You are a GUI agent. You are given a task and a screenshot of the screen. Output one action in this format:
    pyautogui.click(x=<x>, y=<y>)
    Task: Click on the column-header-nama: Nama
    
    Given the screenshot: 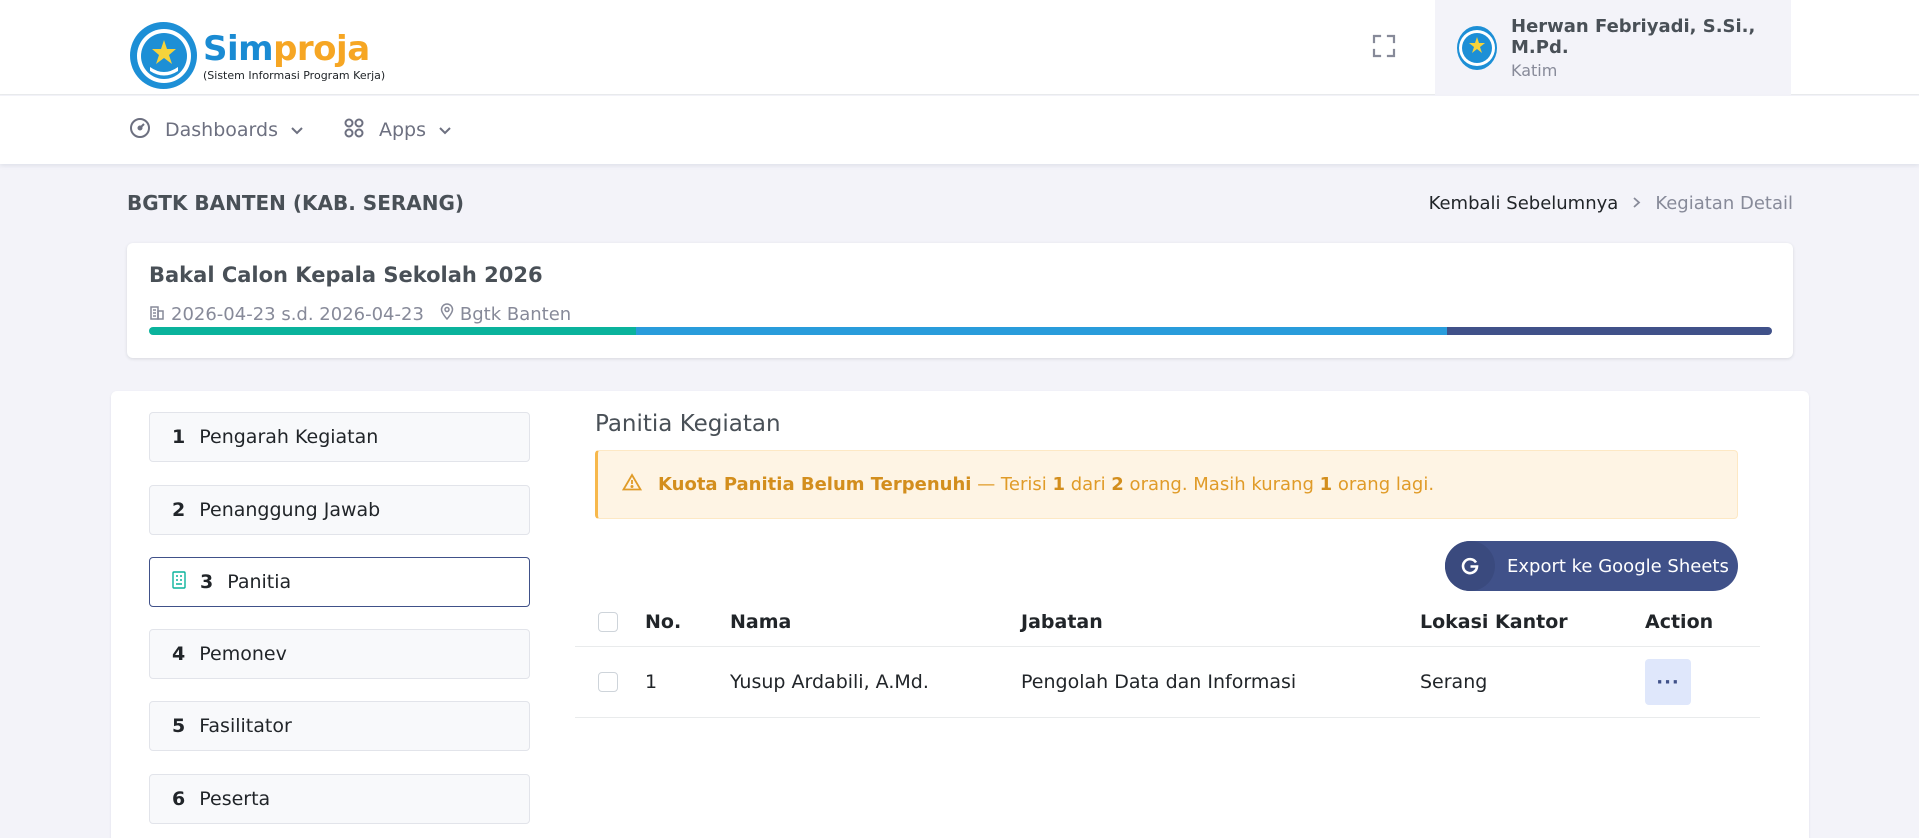 What is the action you would take?
    pyautogui.click(x=761, y=622)
    